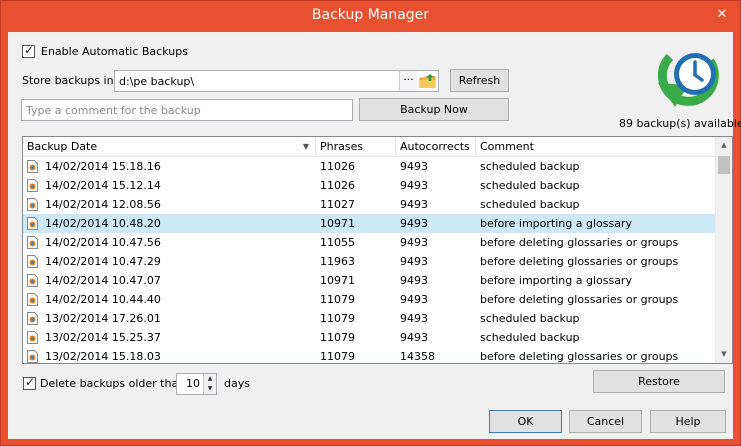  What do you see at coordinates (722, 15) in the screenshot?
I see `close-button: ✕` at bounding box center [722, 15].